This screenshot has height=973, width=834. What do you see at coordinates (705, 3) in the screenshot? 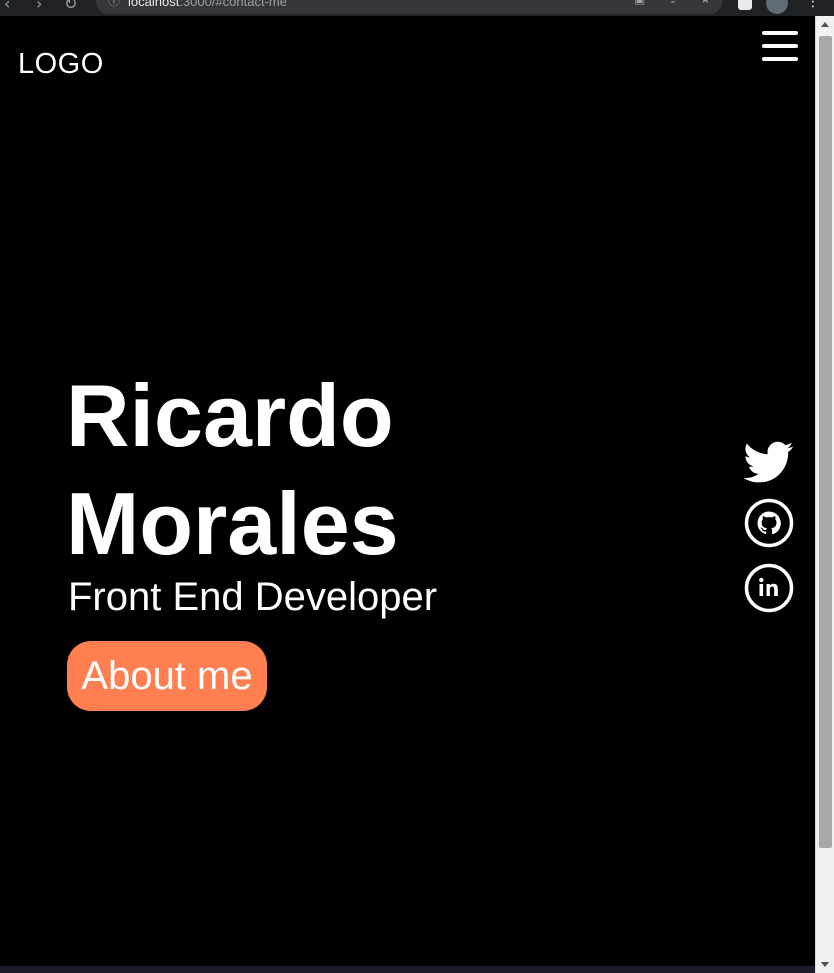
I see `bookmark-star-icon: ★` at bounding box center [705, 3].